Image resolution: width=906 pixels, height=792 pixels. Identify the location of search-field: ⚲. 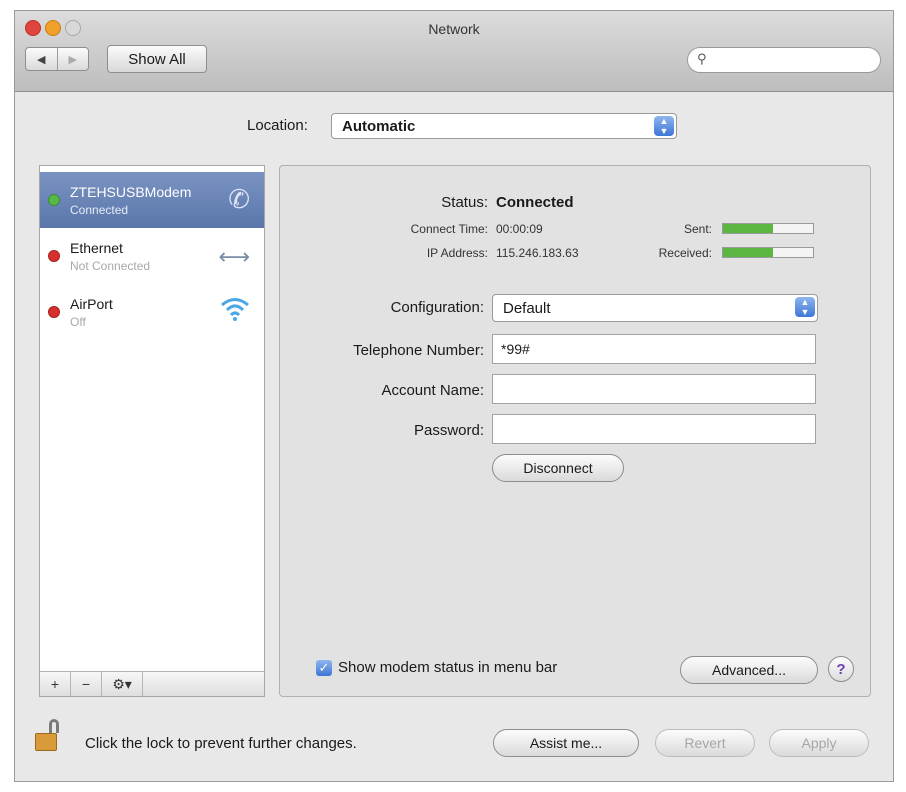
(784, 60).